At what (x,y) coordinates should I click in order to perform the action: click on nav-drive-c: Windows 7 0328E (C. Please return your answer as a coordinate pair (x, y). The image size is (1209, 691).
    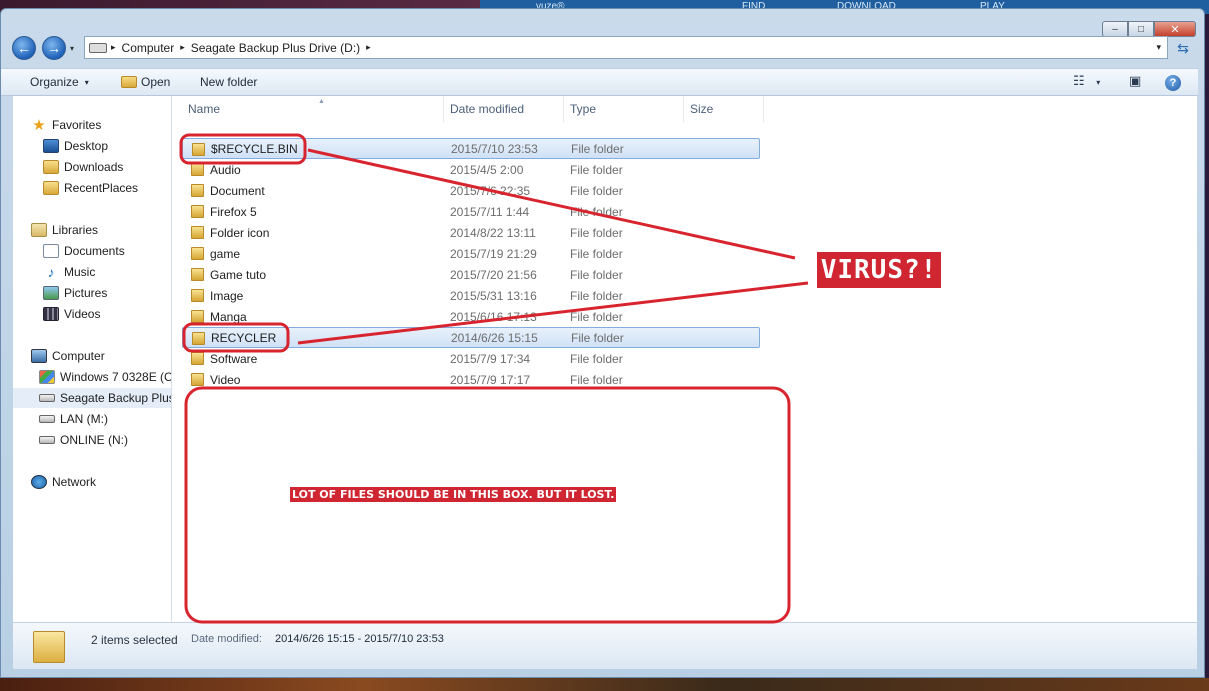
    Looking at the image, I should click on (105, 377).